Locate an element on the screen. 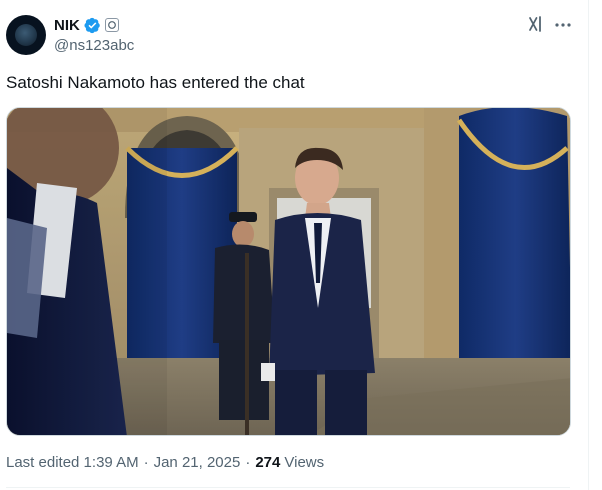  post-date: Jan 21, 2025 is located at coordinates (197, 462).